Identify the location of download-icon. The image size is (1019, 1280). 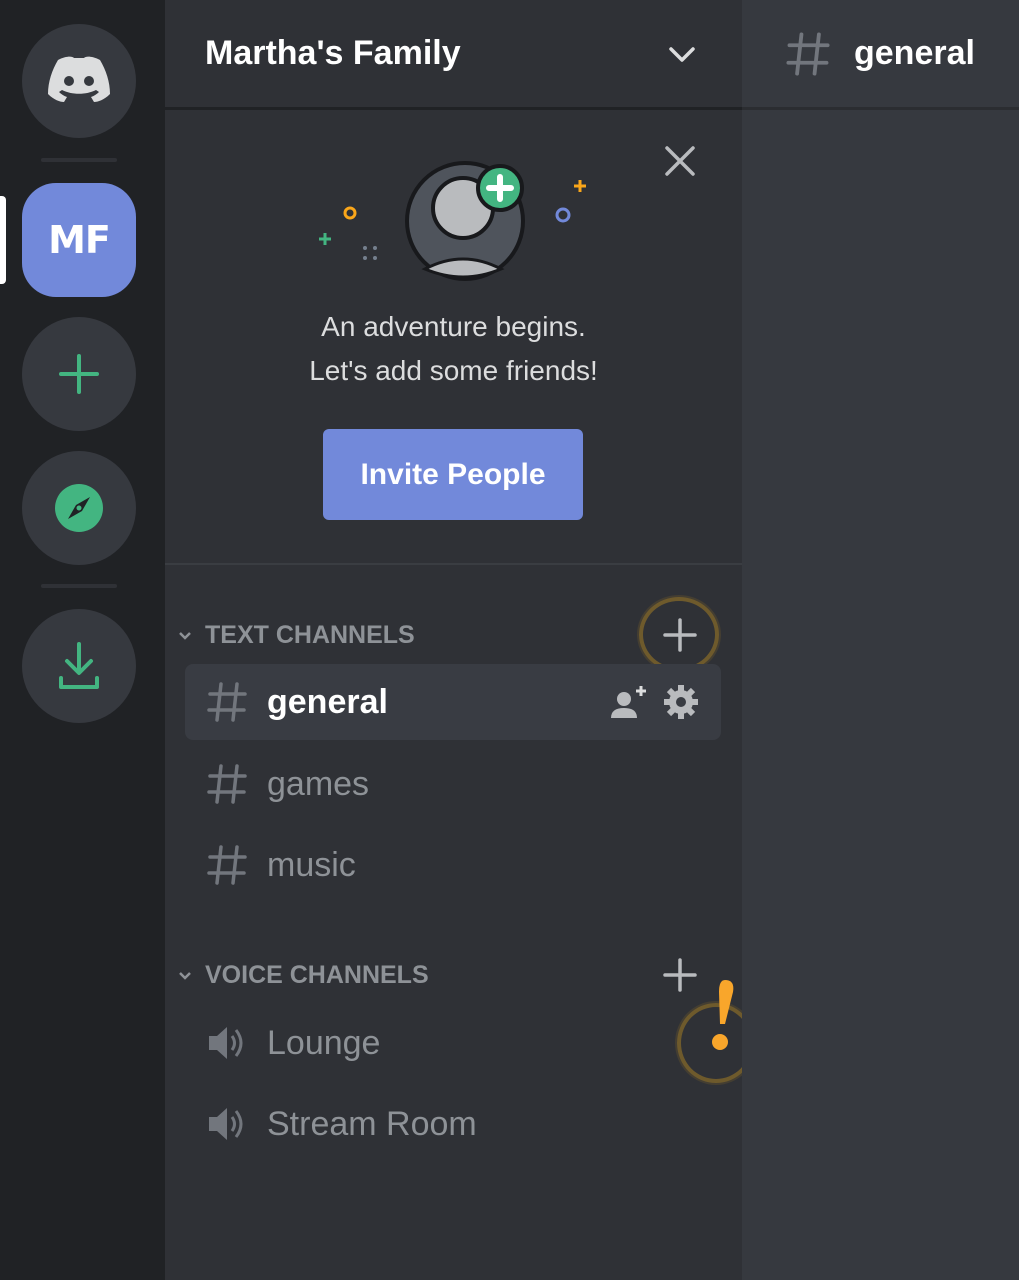
(79, 665).